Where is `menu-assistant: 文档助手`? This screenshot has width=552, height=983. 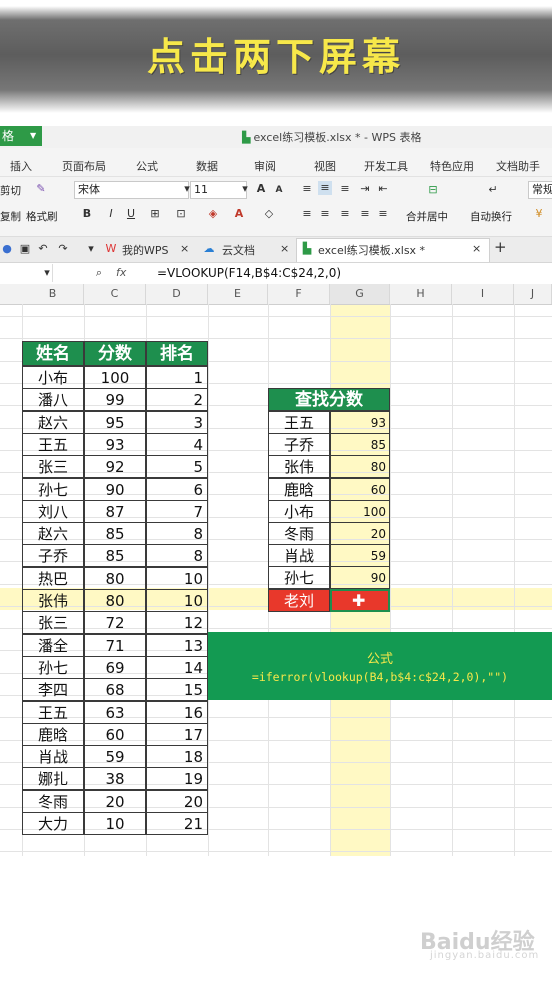
menu-assistant: 文档助手 is located at coordinates (518, 166).